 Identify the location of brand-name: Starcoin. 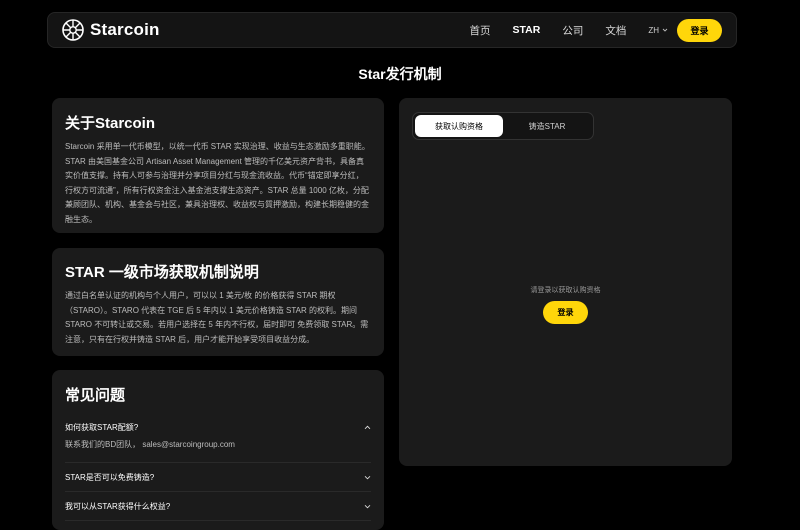
(125, 29).